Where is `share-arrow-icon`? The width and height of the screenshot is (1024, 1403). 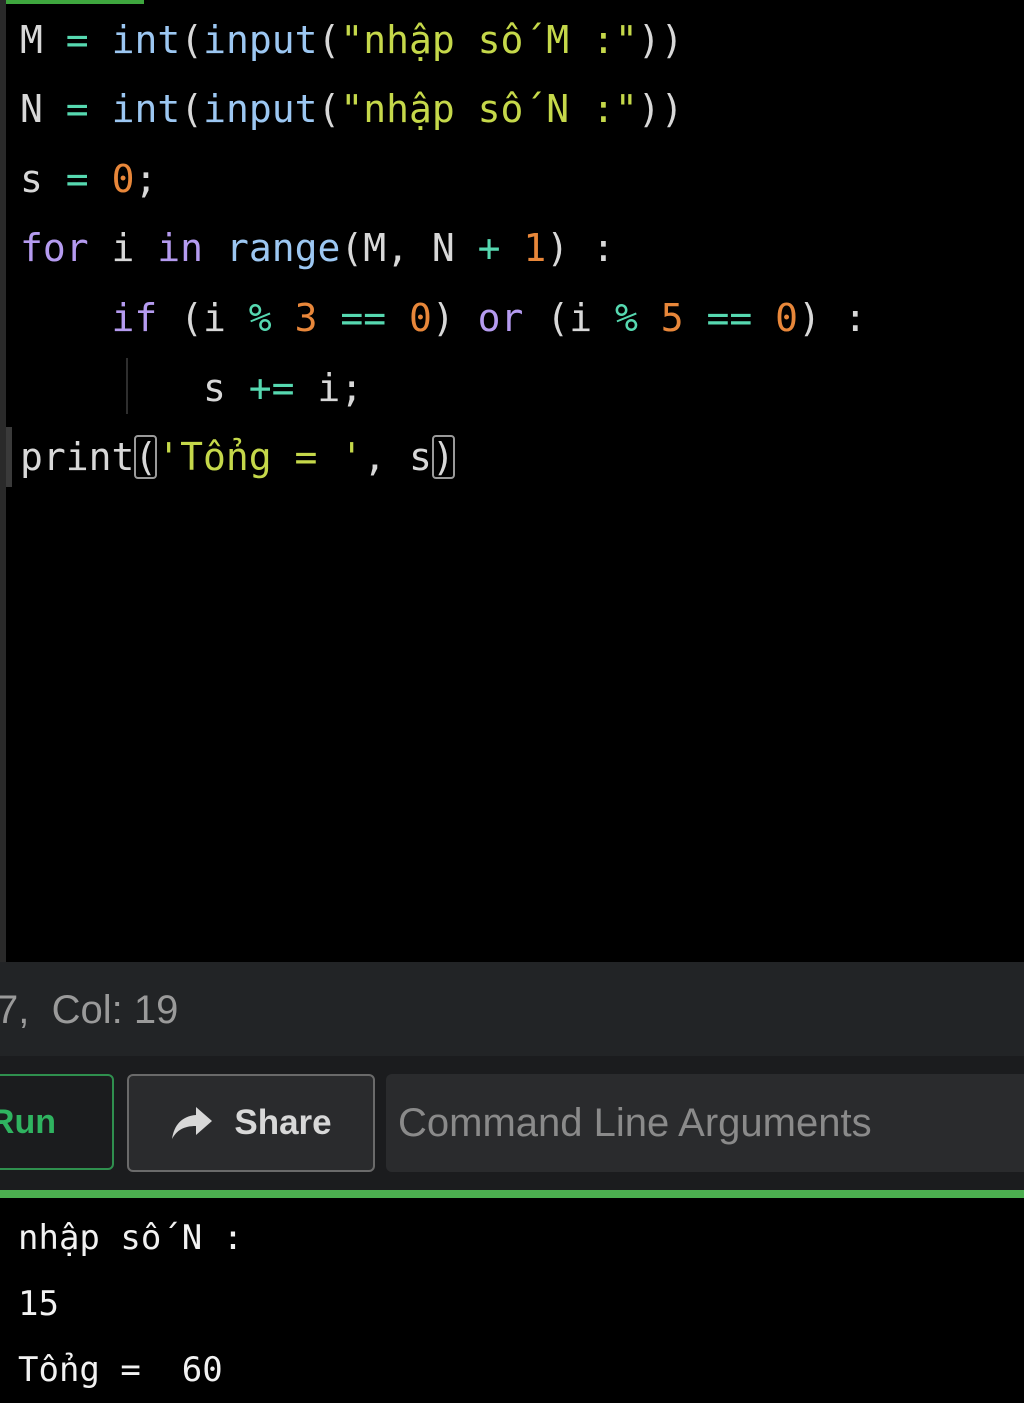
share-arrow-icon is located at coordinates (192, 1123).